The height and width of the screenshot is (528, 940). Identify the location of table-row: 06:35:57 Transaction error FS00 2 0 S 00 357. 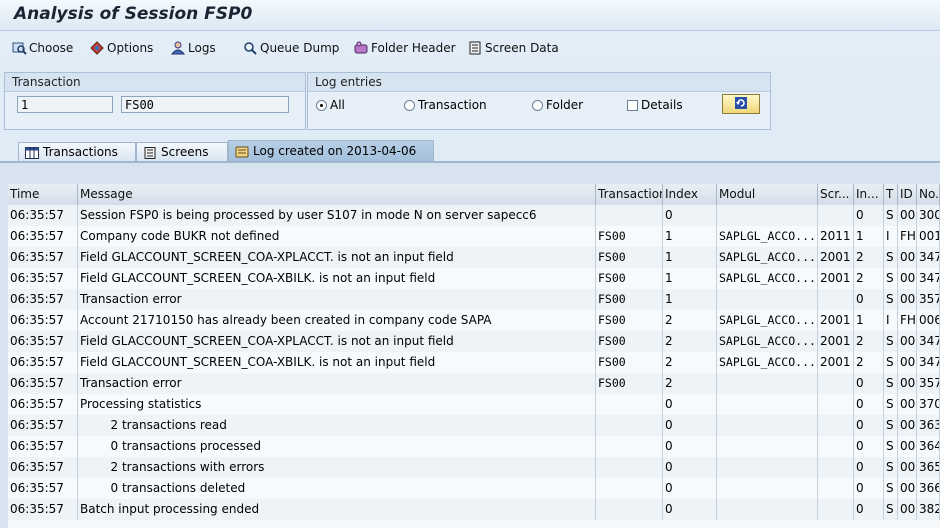
(474, 383).